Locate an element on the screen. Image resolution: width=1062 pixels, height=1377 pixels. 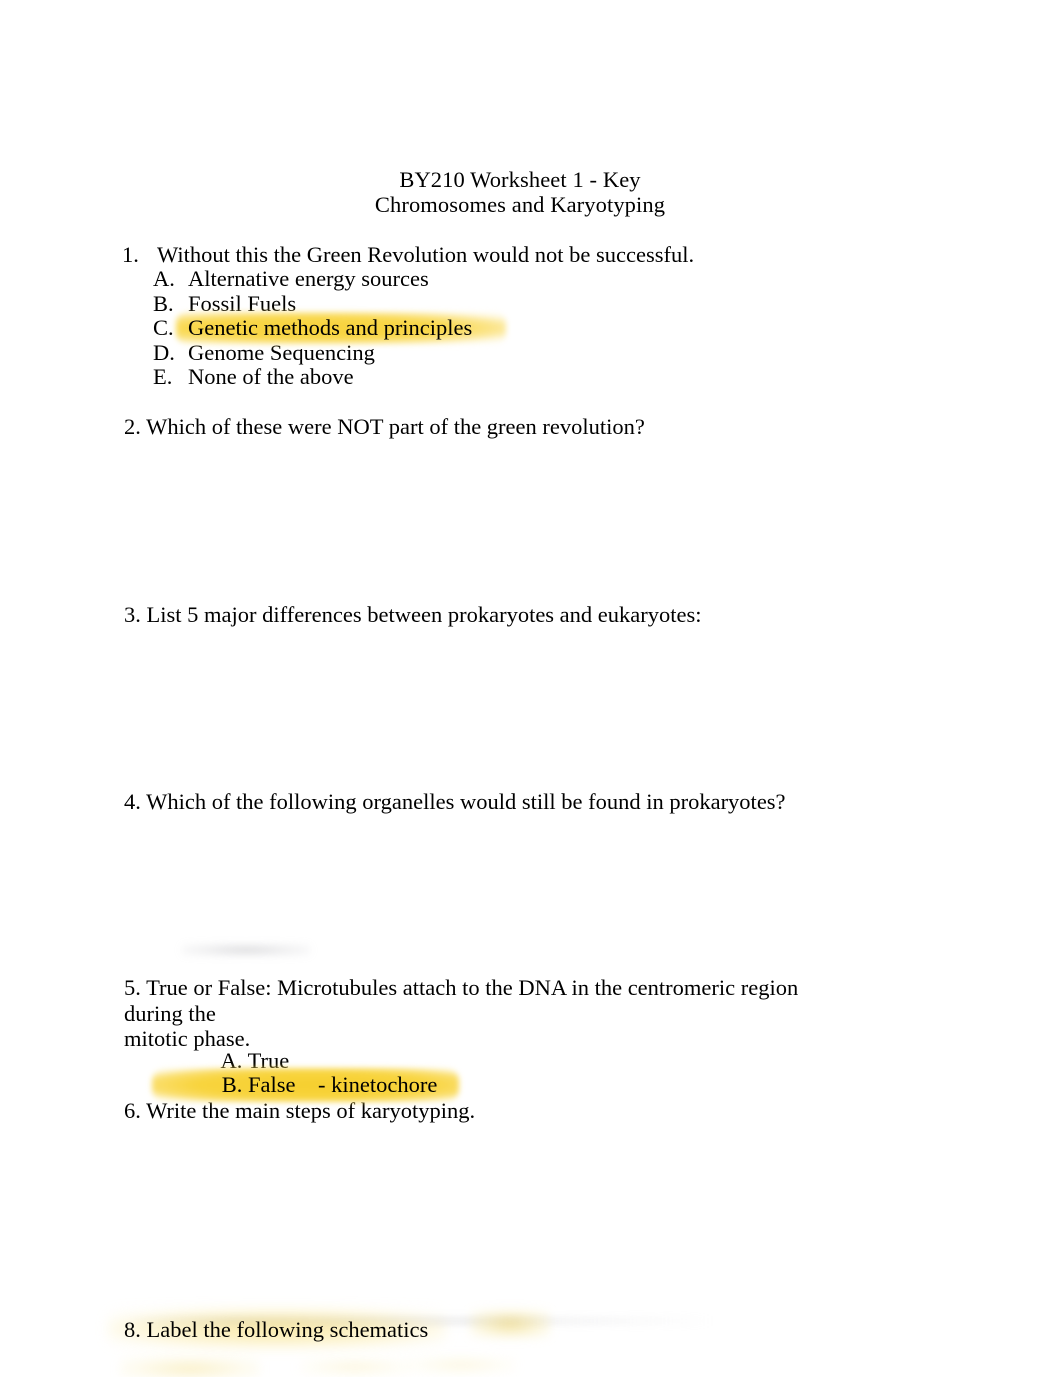
question-8-label: 8. Label the following schematics is located at coordinates (276, 1329).